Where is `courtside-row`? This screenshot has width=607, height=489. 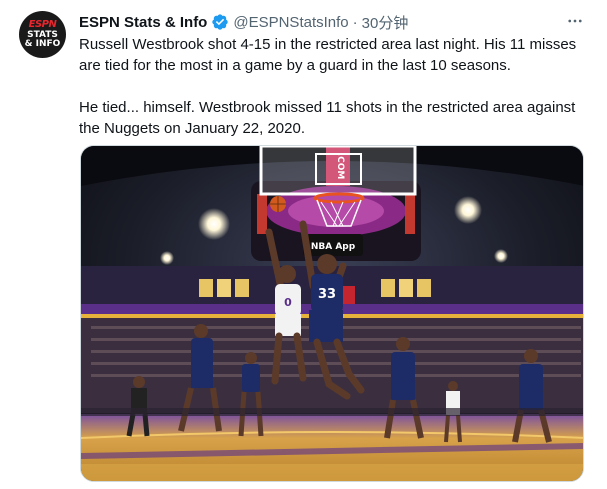
courtside-row is located at coordinates (332, 412).